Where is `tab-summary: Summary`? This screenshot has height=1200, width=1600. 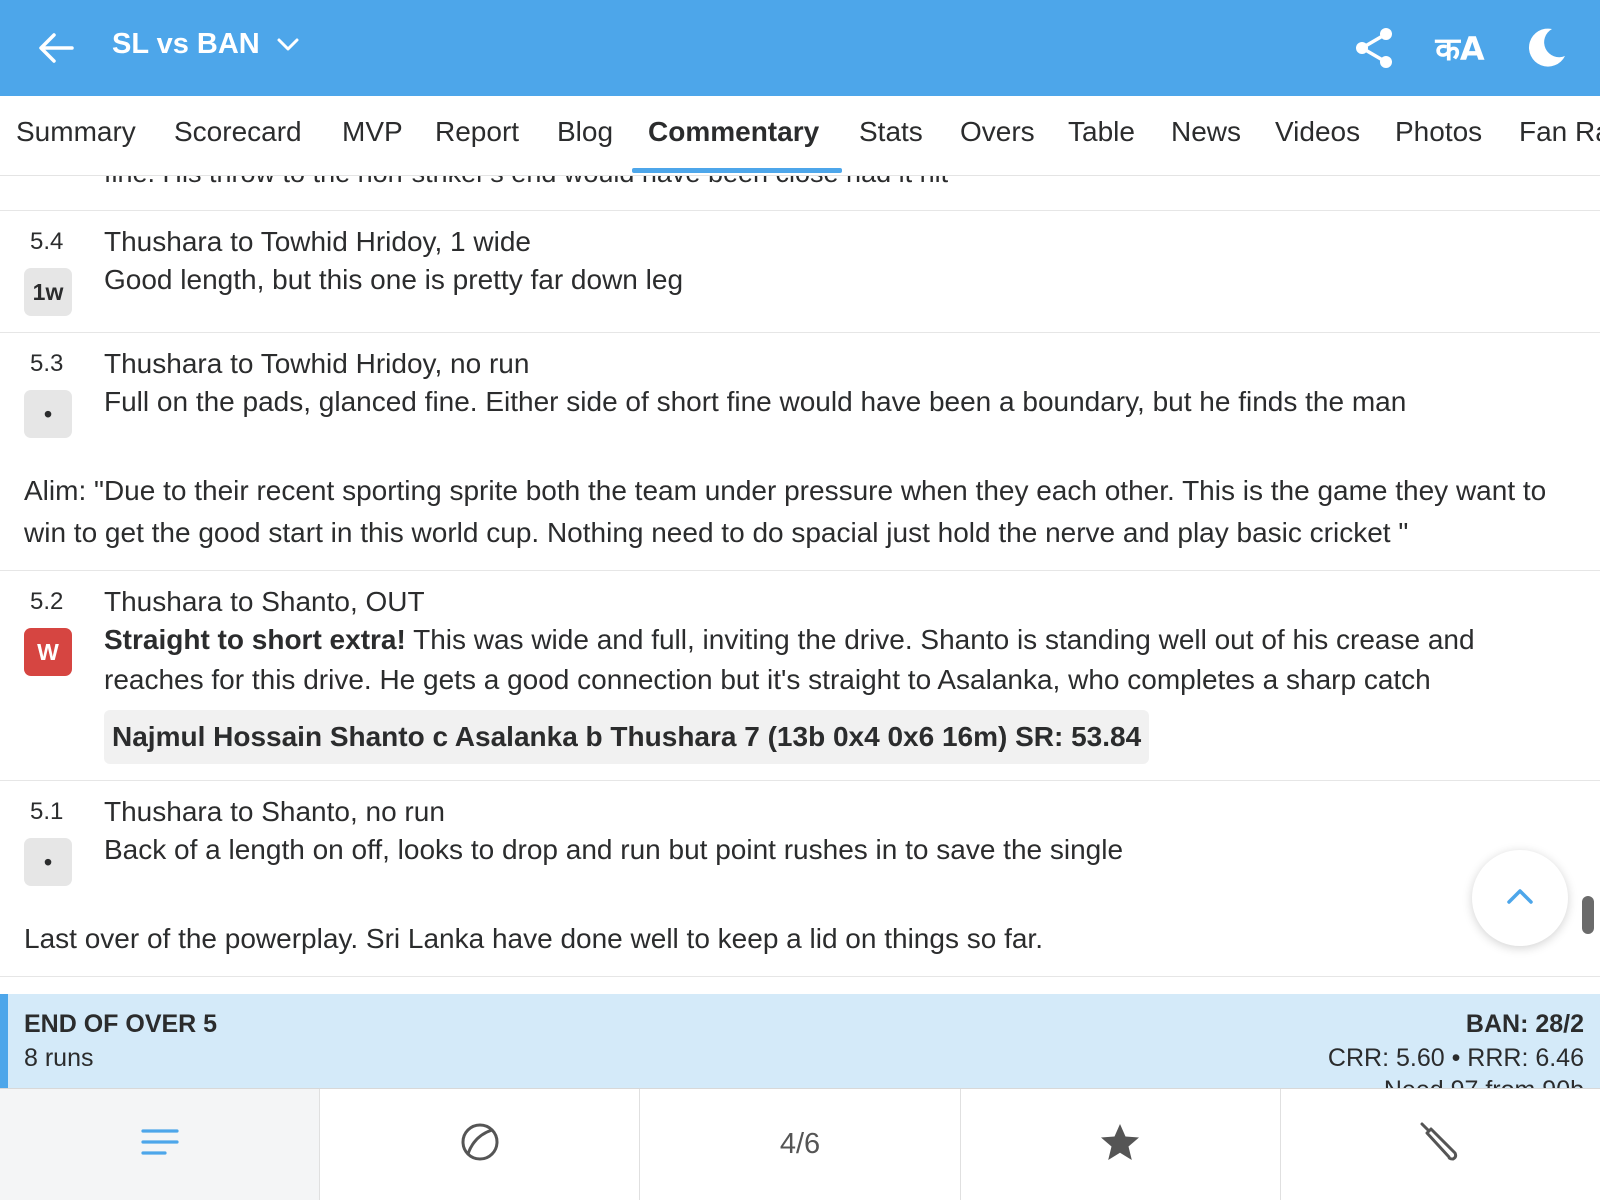
tab-summary: Summary is located at coordinates (76, 132).